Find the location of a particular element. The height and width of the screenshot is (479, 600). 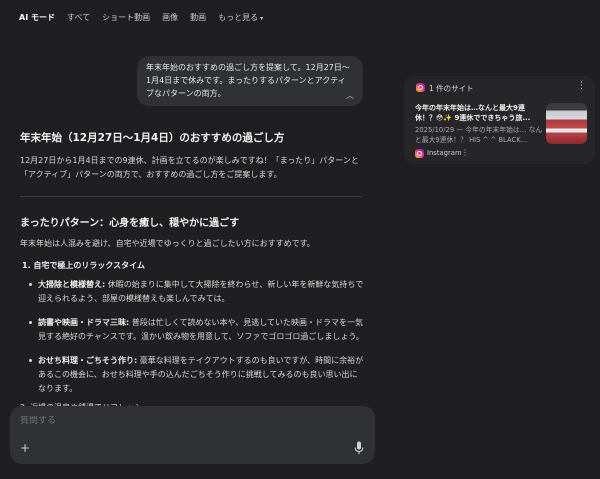

bullet-bold: 大掃除と模様替え: is located at coordinates (72, 284).